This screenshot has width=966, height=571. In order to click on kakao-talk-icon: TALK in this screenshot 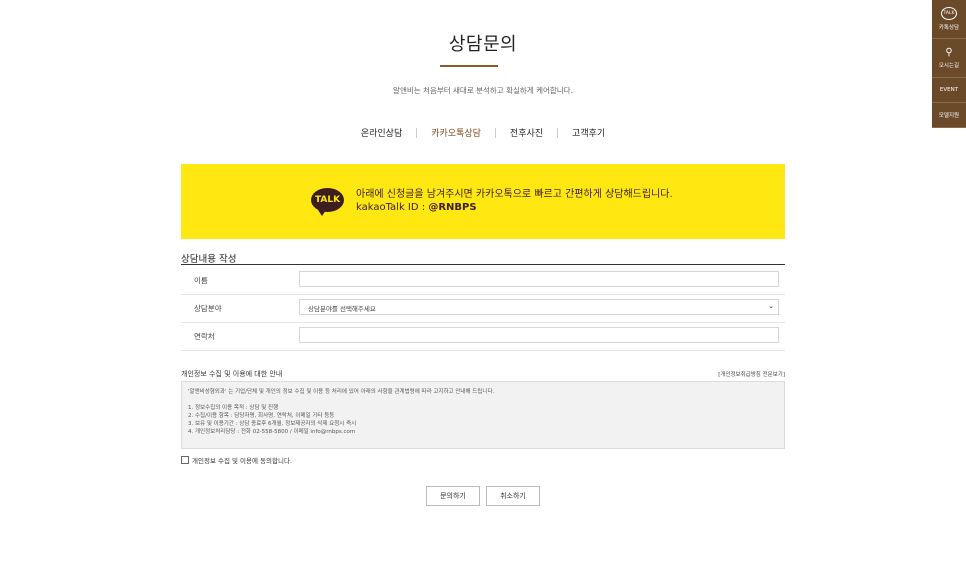, I will do `click(327, 202)`.